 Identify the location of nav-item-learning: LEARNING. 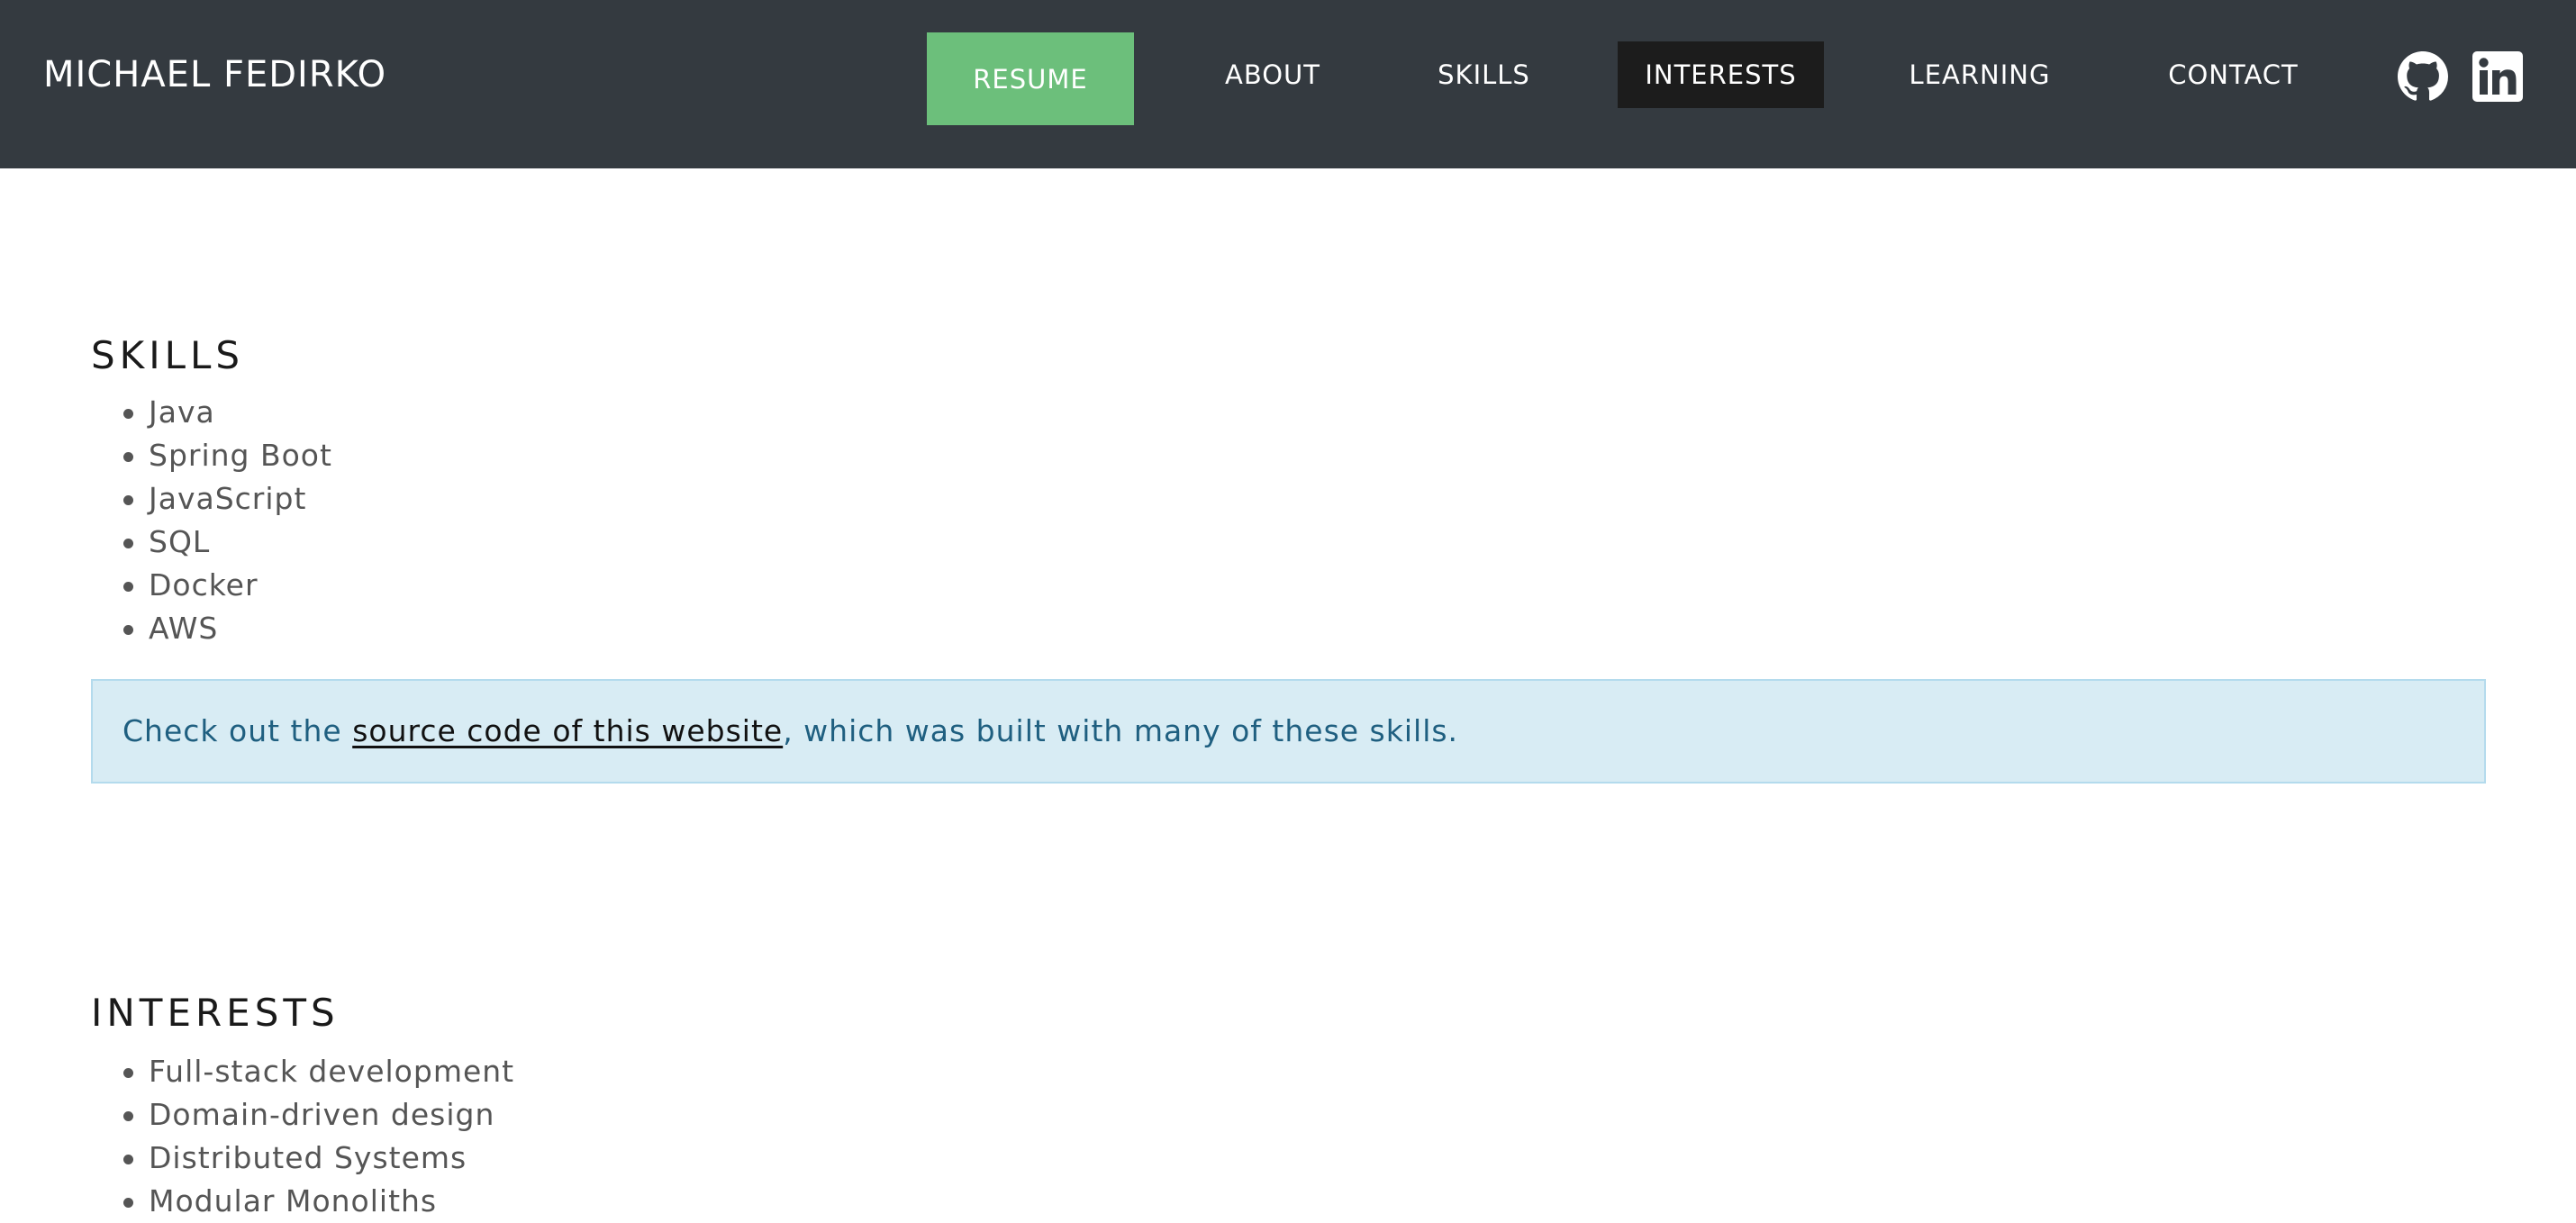
(1980, 74).